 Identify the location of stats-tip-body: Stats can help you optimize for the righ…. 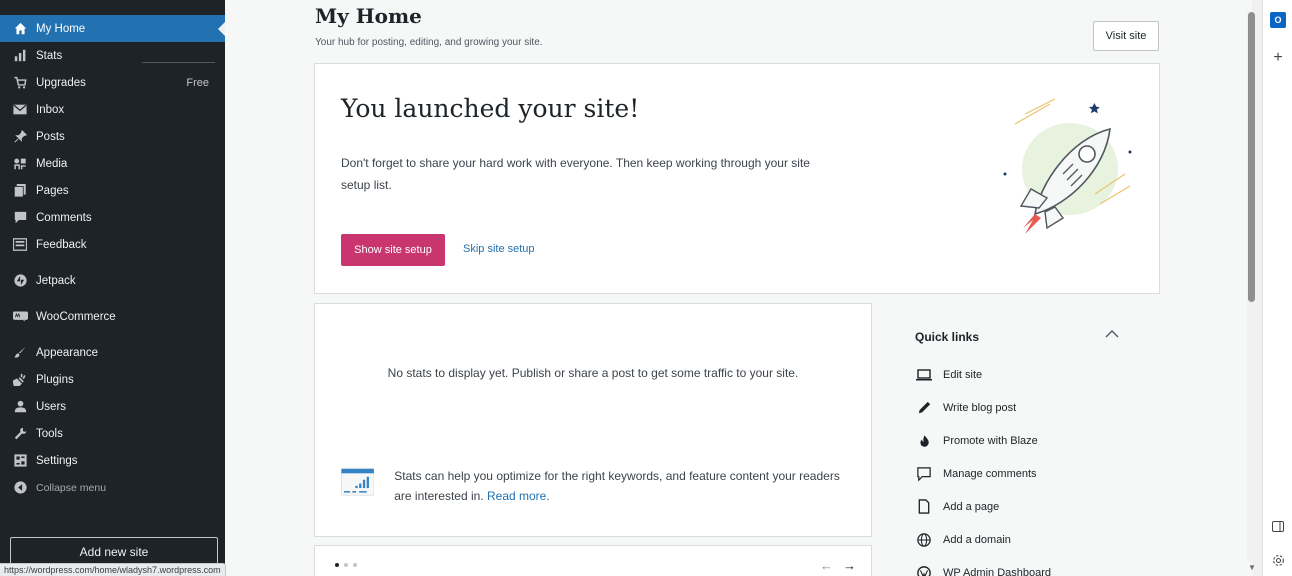
(617, 486).